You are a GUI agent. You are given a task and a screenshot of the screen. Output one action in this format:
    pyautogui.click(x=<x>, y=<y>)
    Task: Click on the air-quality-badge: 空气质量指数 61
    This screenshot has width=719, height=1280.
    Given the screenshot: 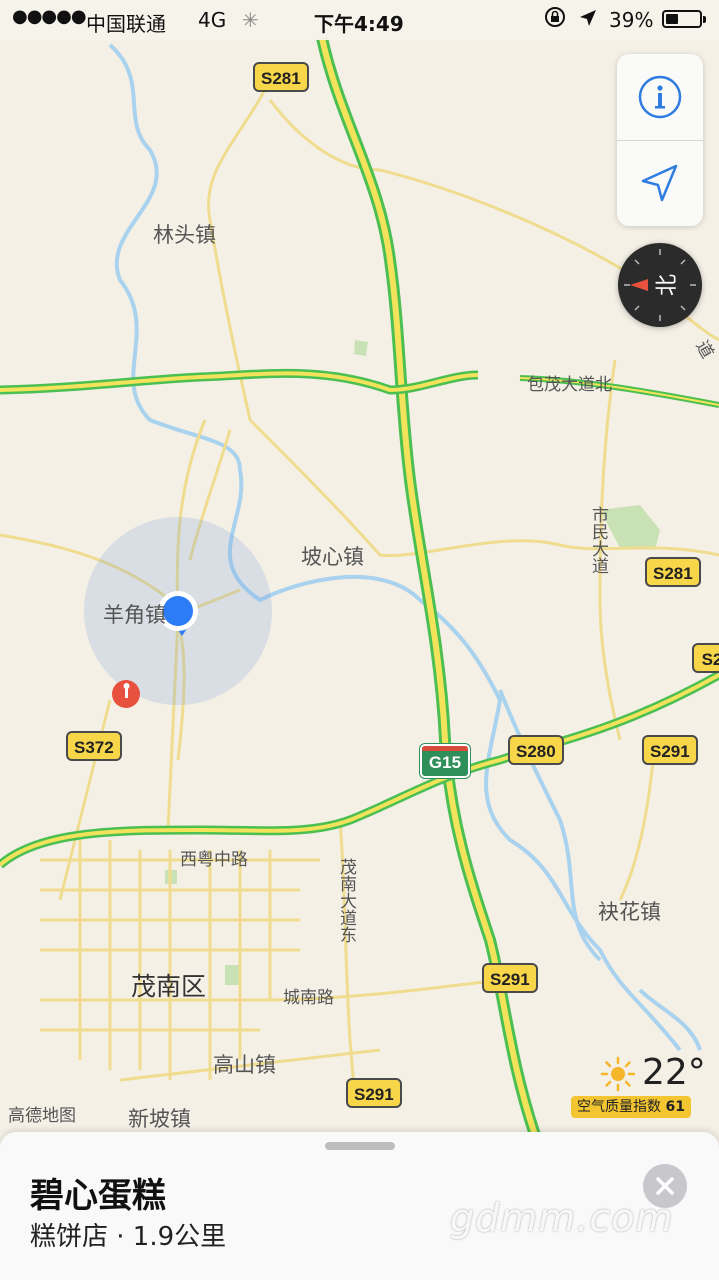 What is the action you would take?
    pyautogui.click(x=631, y=1107)
    